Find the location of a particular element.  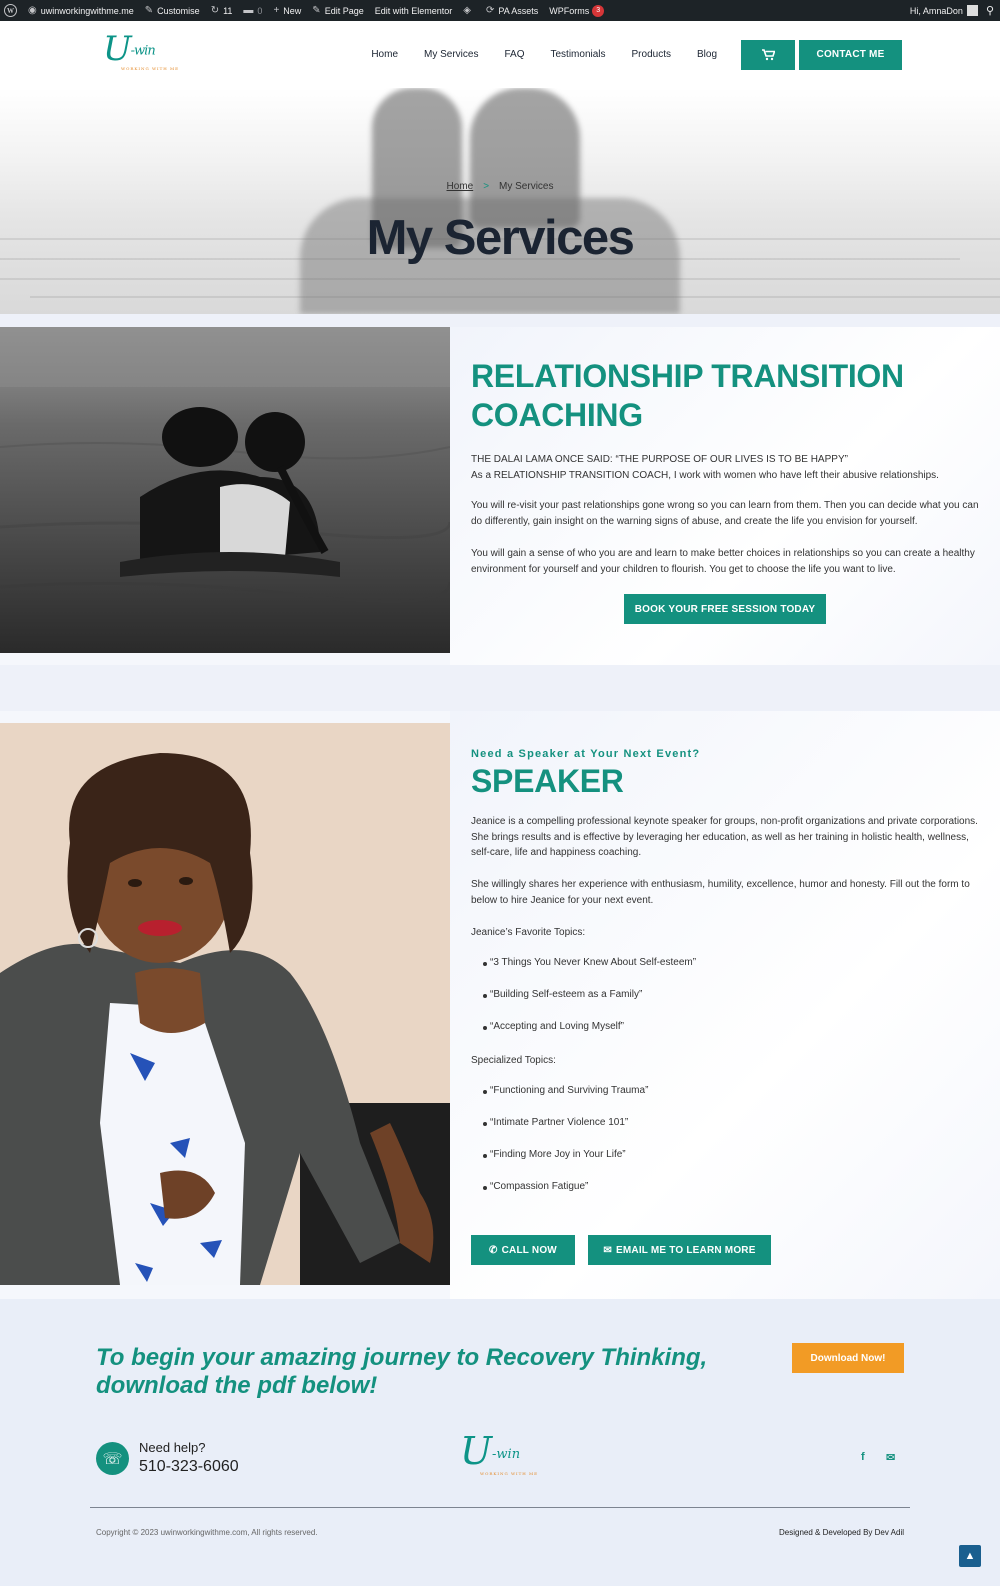

admin-site-link: ◉ uwinworkingwithme.me is located at coordinates (81, 10).